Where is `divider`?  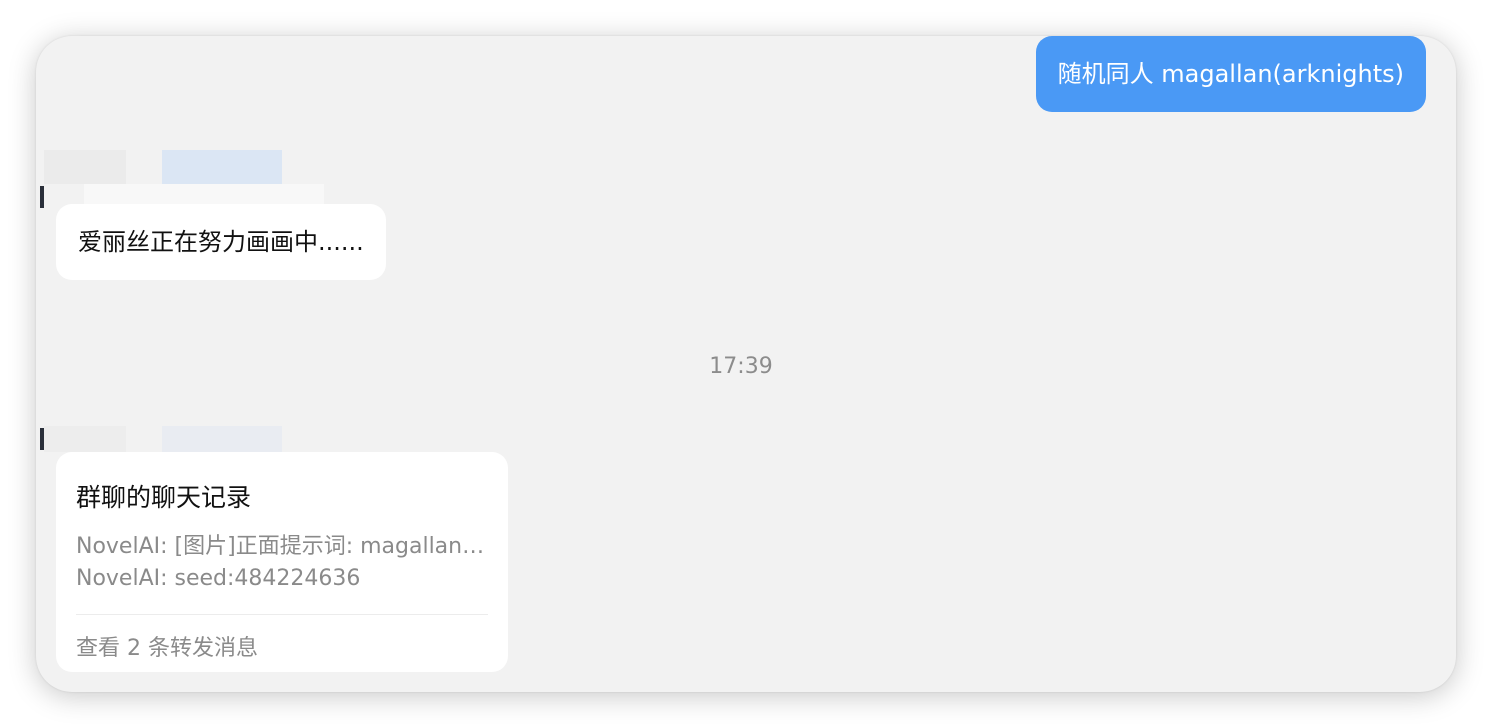
divider is located at coordinates (282, 614).